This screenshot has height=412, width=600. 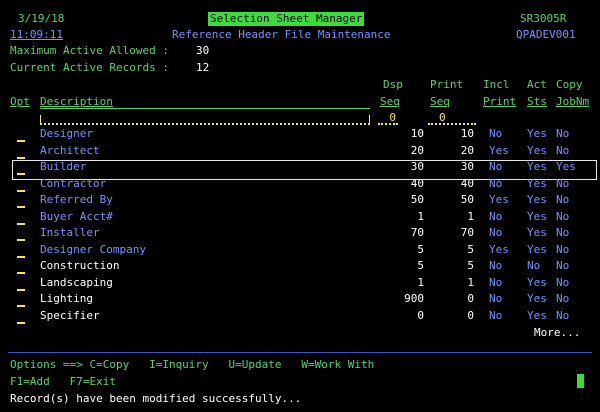 What do you see at coordinates (392, 117) in the screenshot?
I see `dsp-seq-filter-value: 0` at bounding box center [392, 117].